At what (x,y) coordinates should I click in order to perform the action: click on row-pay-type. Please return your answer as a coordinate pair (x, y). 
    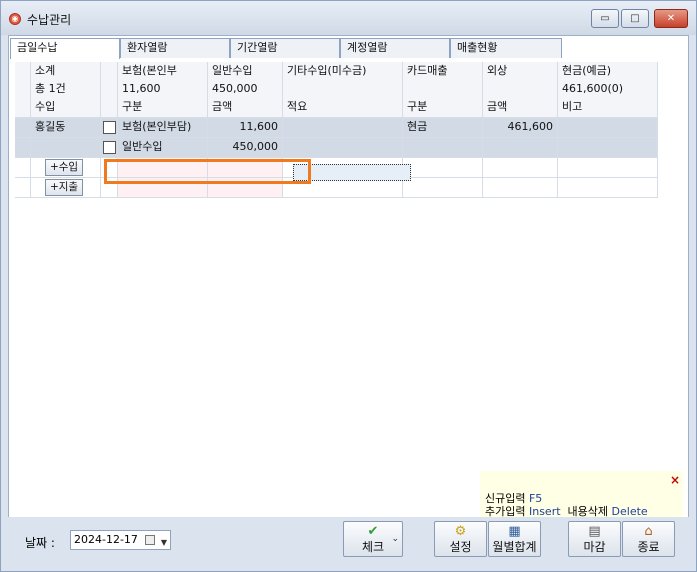
    Looking at the image, I should click on (443, 148).